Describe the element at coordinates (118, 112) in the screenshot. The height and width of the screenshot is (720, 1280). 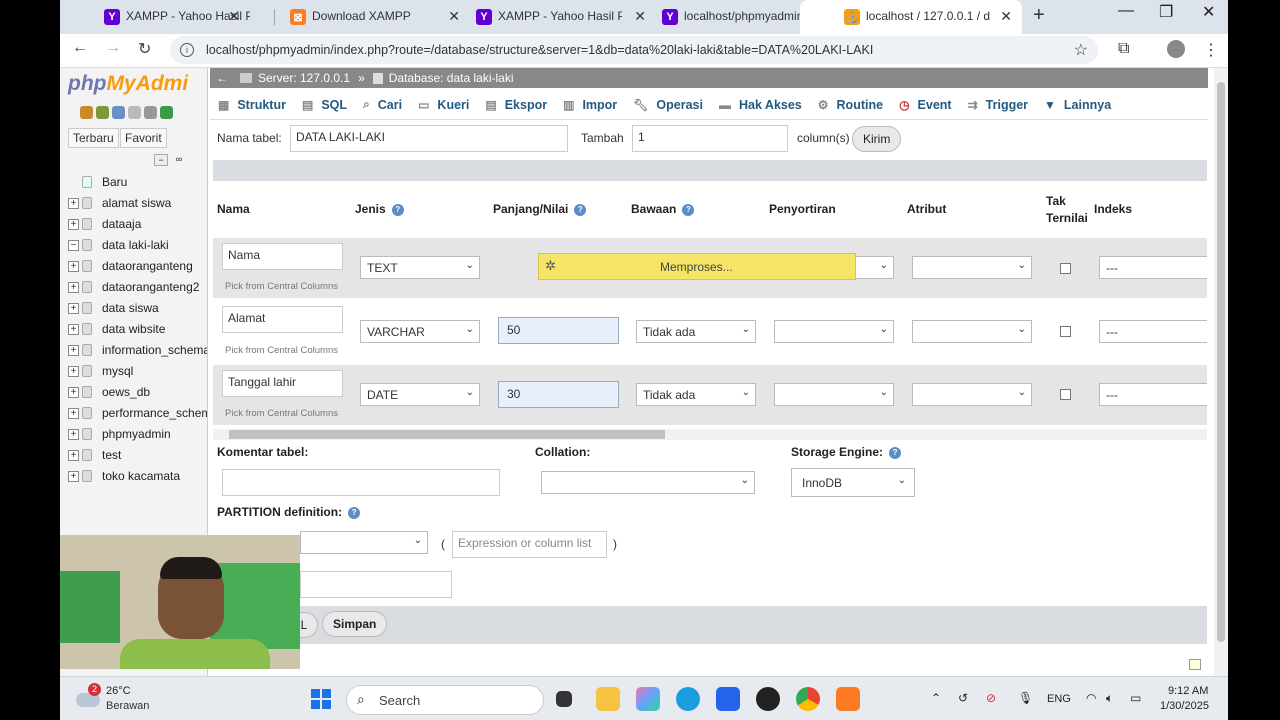
I see `help-icon` at that location.